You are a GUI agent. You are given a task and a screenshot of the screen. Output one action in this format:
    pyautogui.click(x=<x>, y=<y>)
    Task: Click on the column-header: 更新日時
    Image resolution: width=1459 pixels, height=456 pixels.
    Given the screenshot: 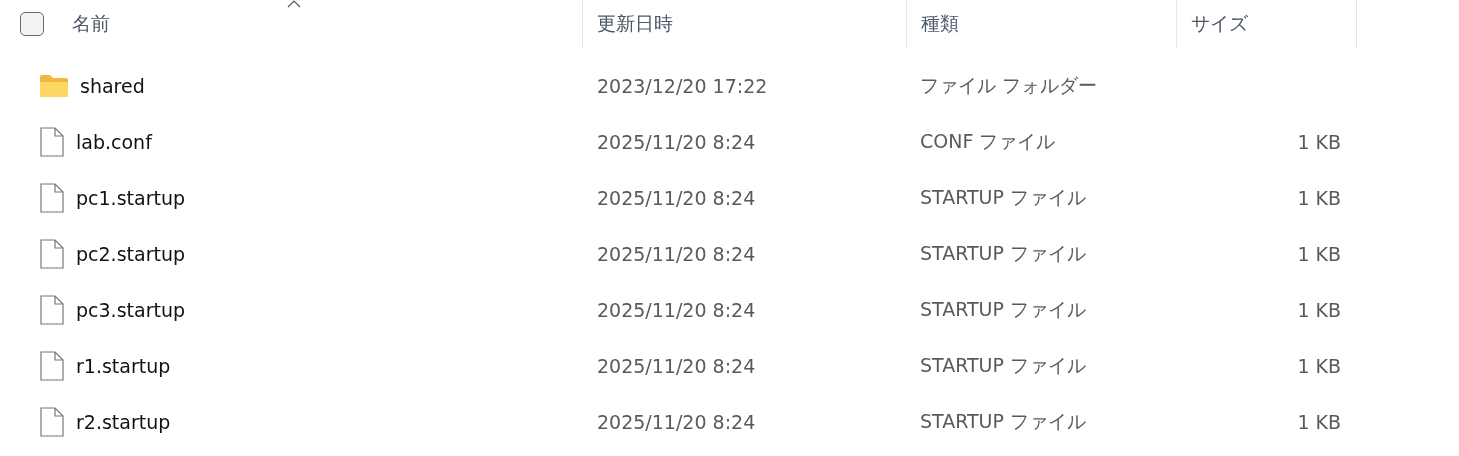 What is the action you would take?
    pyautogui.click(x=635, y=24)
    